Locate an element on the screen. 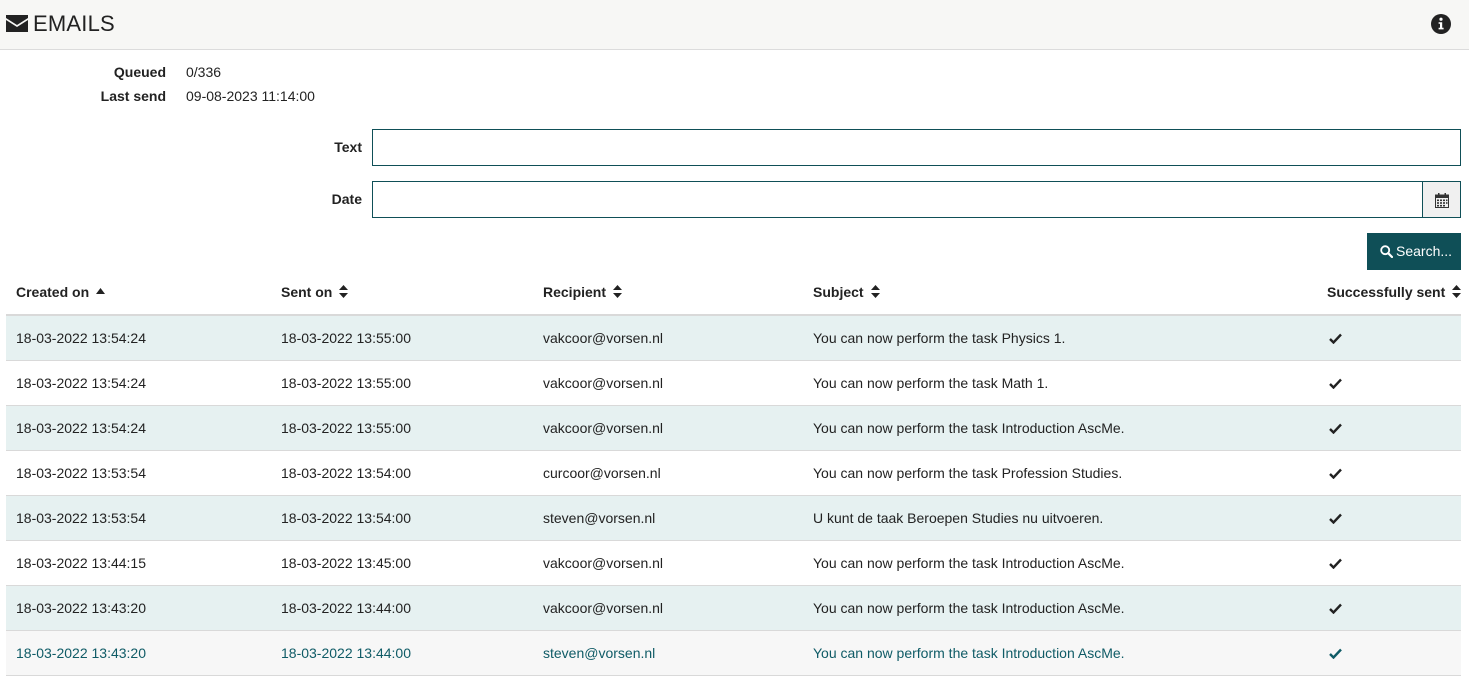 Image resolution: width=1469 pixels, height=676 pixels. column-header-created-on: Created on is located at coordinates (61, 292).